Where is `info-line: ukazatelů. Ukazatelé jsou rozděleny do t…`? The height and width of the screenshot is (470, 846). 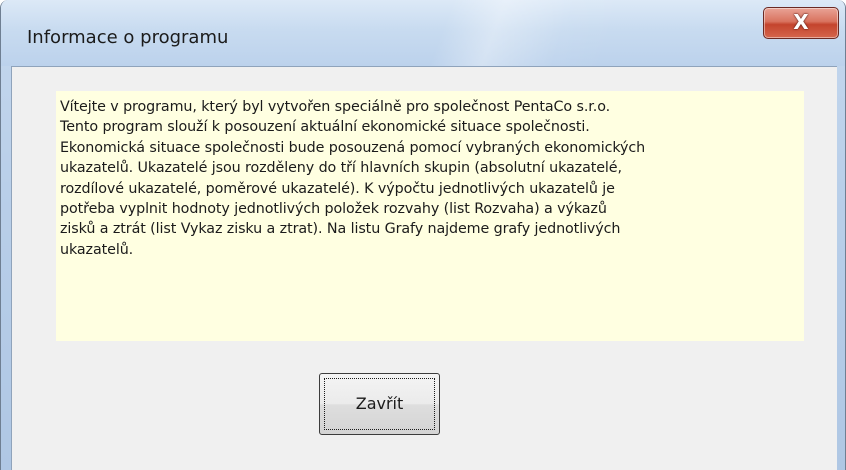
info-line: ukazatelů. Ukazatelé jsou rozděleny do t… is located at coordinates (341, 168).